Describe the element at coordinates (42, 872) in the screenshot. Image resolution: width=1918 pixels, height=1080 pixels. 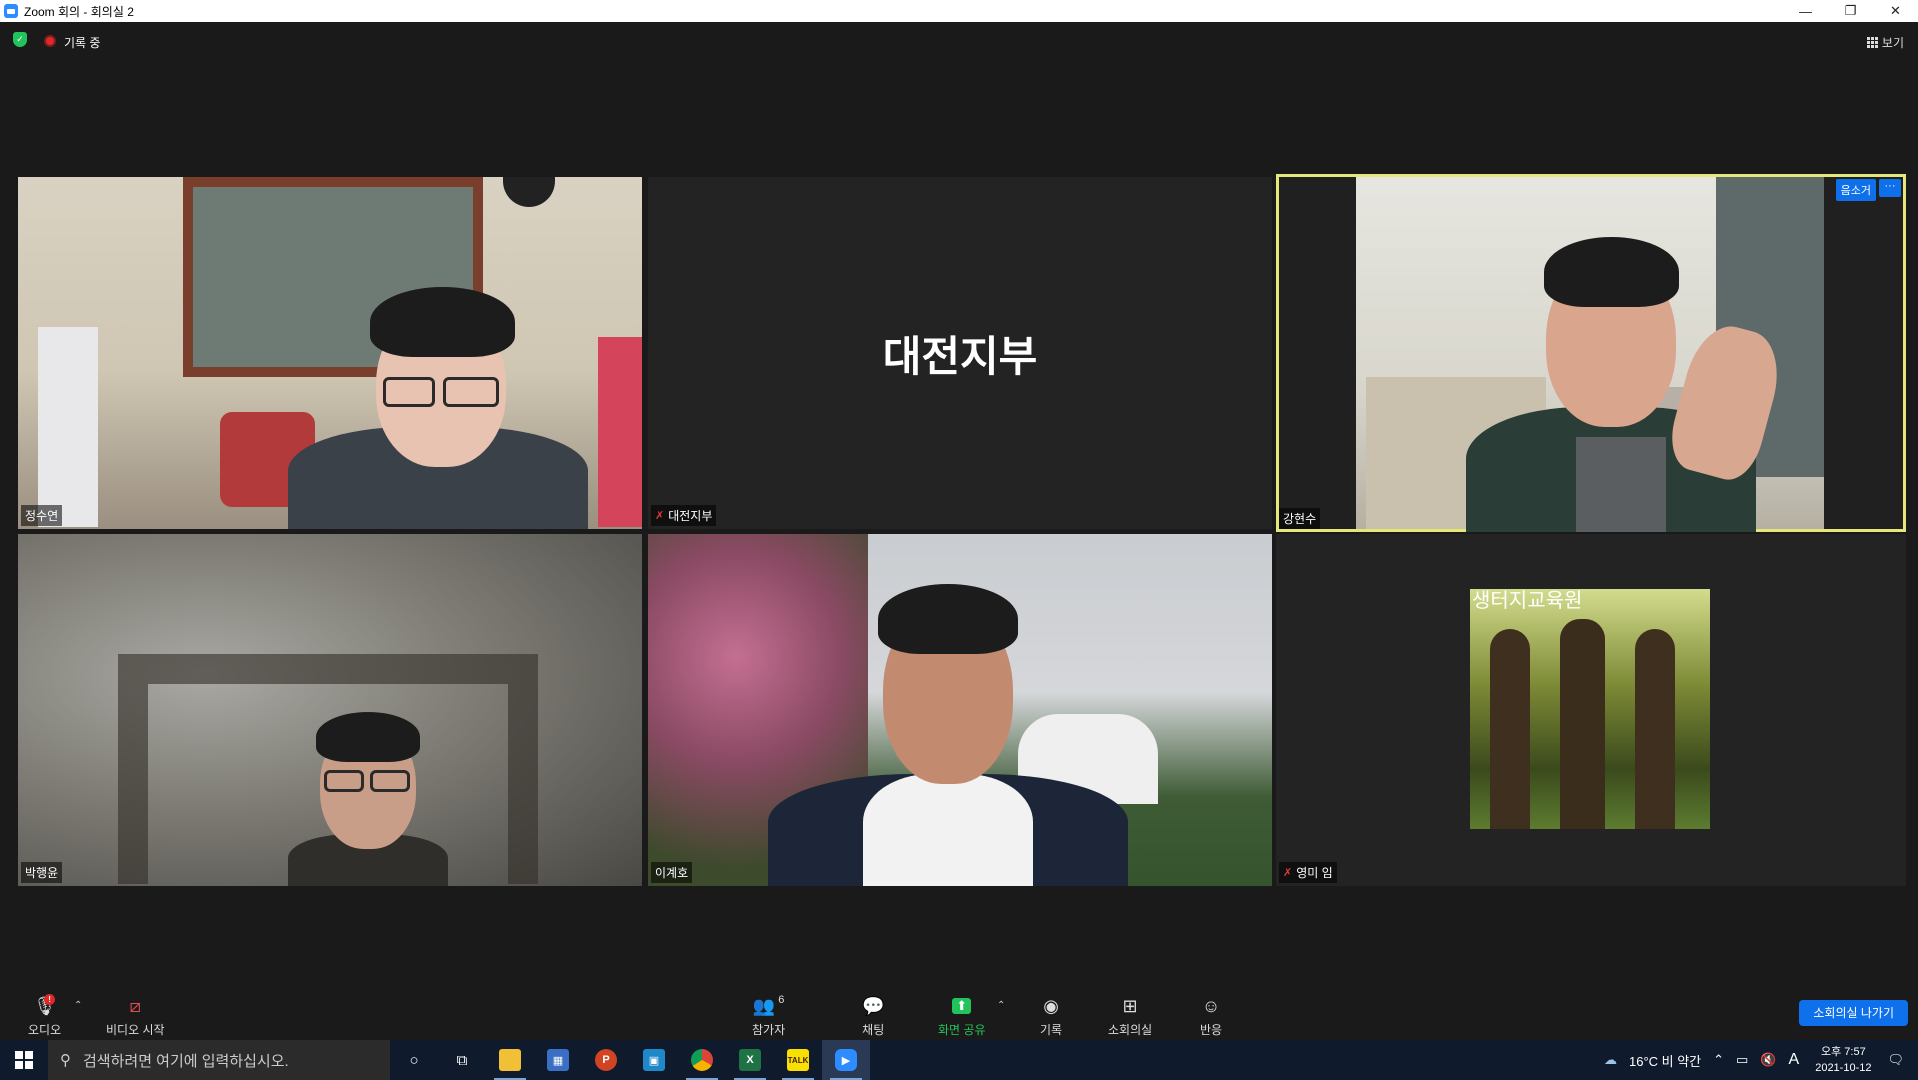
I see `participant-name: 박행윤` at that location.